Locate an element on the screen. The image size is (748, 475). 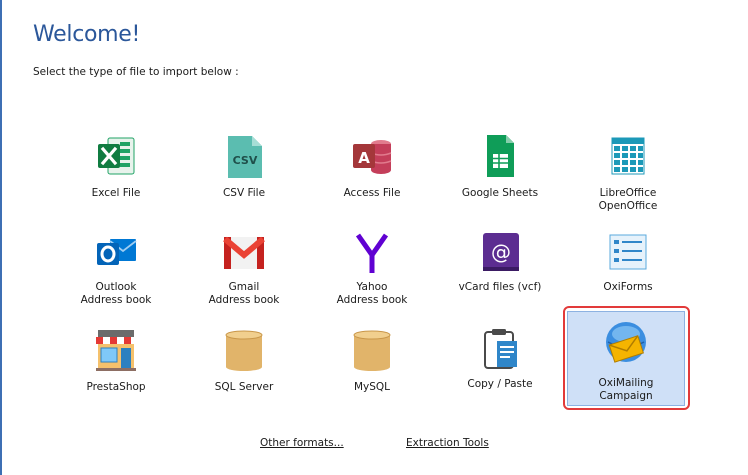
tile-vcard: @ vCard files (vcf) is located at coordinates (500, 275).